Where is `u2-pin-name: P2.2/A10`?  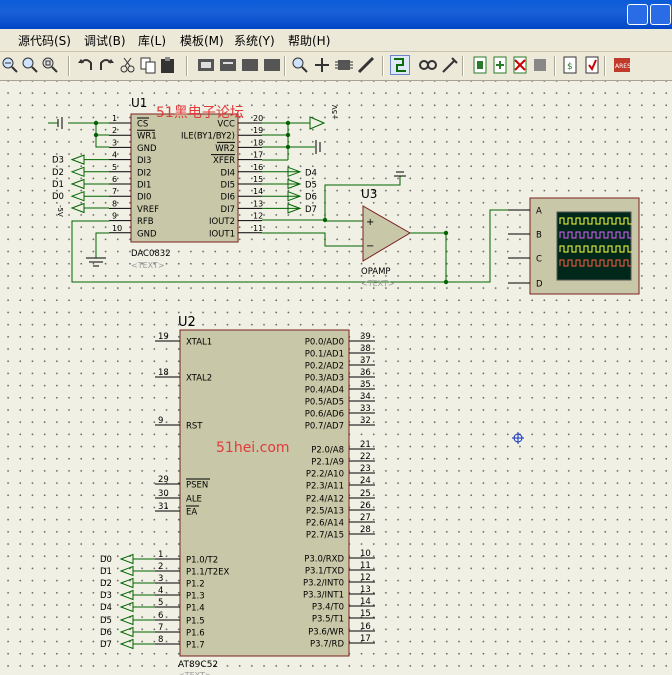 u2-pin-name: P2.2/A10 is located at coordinates (325, 475).